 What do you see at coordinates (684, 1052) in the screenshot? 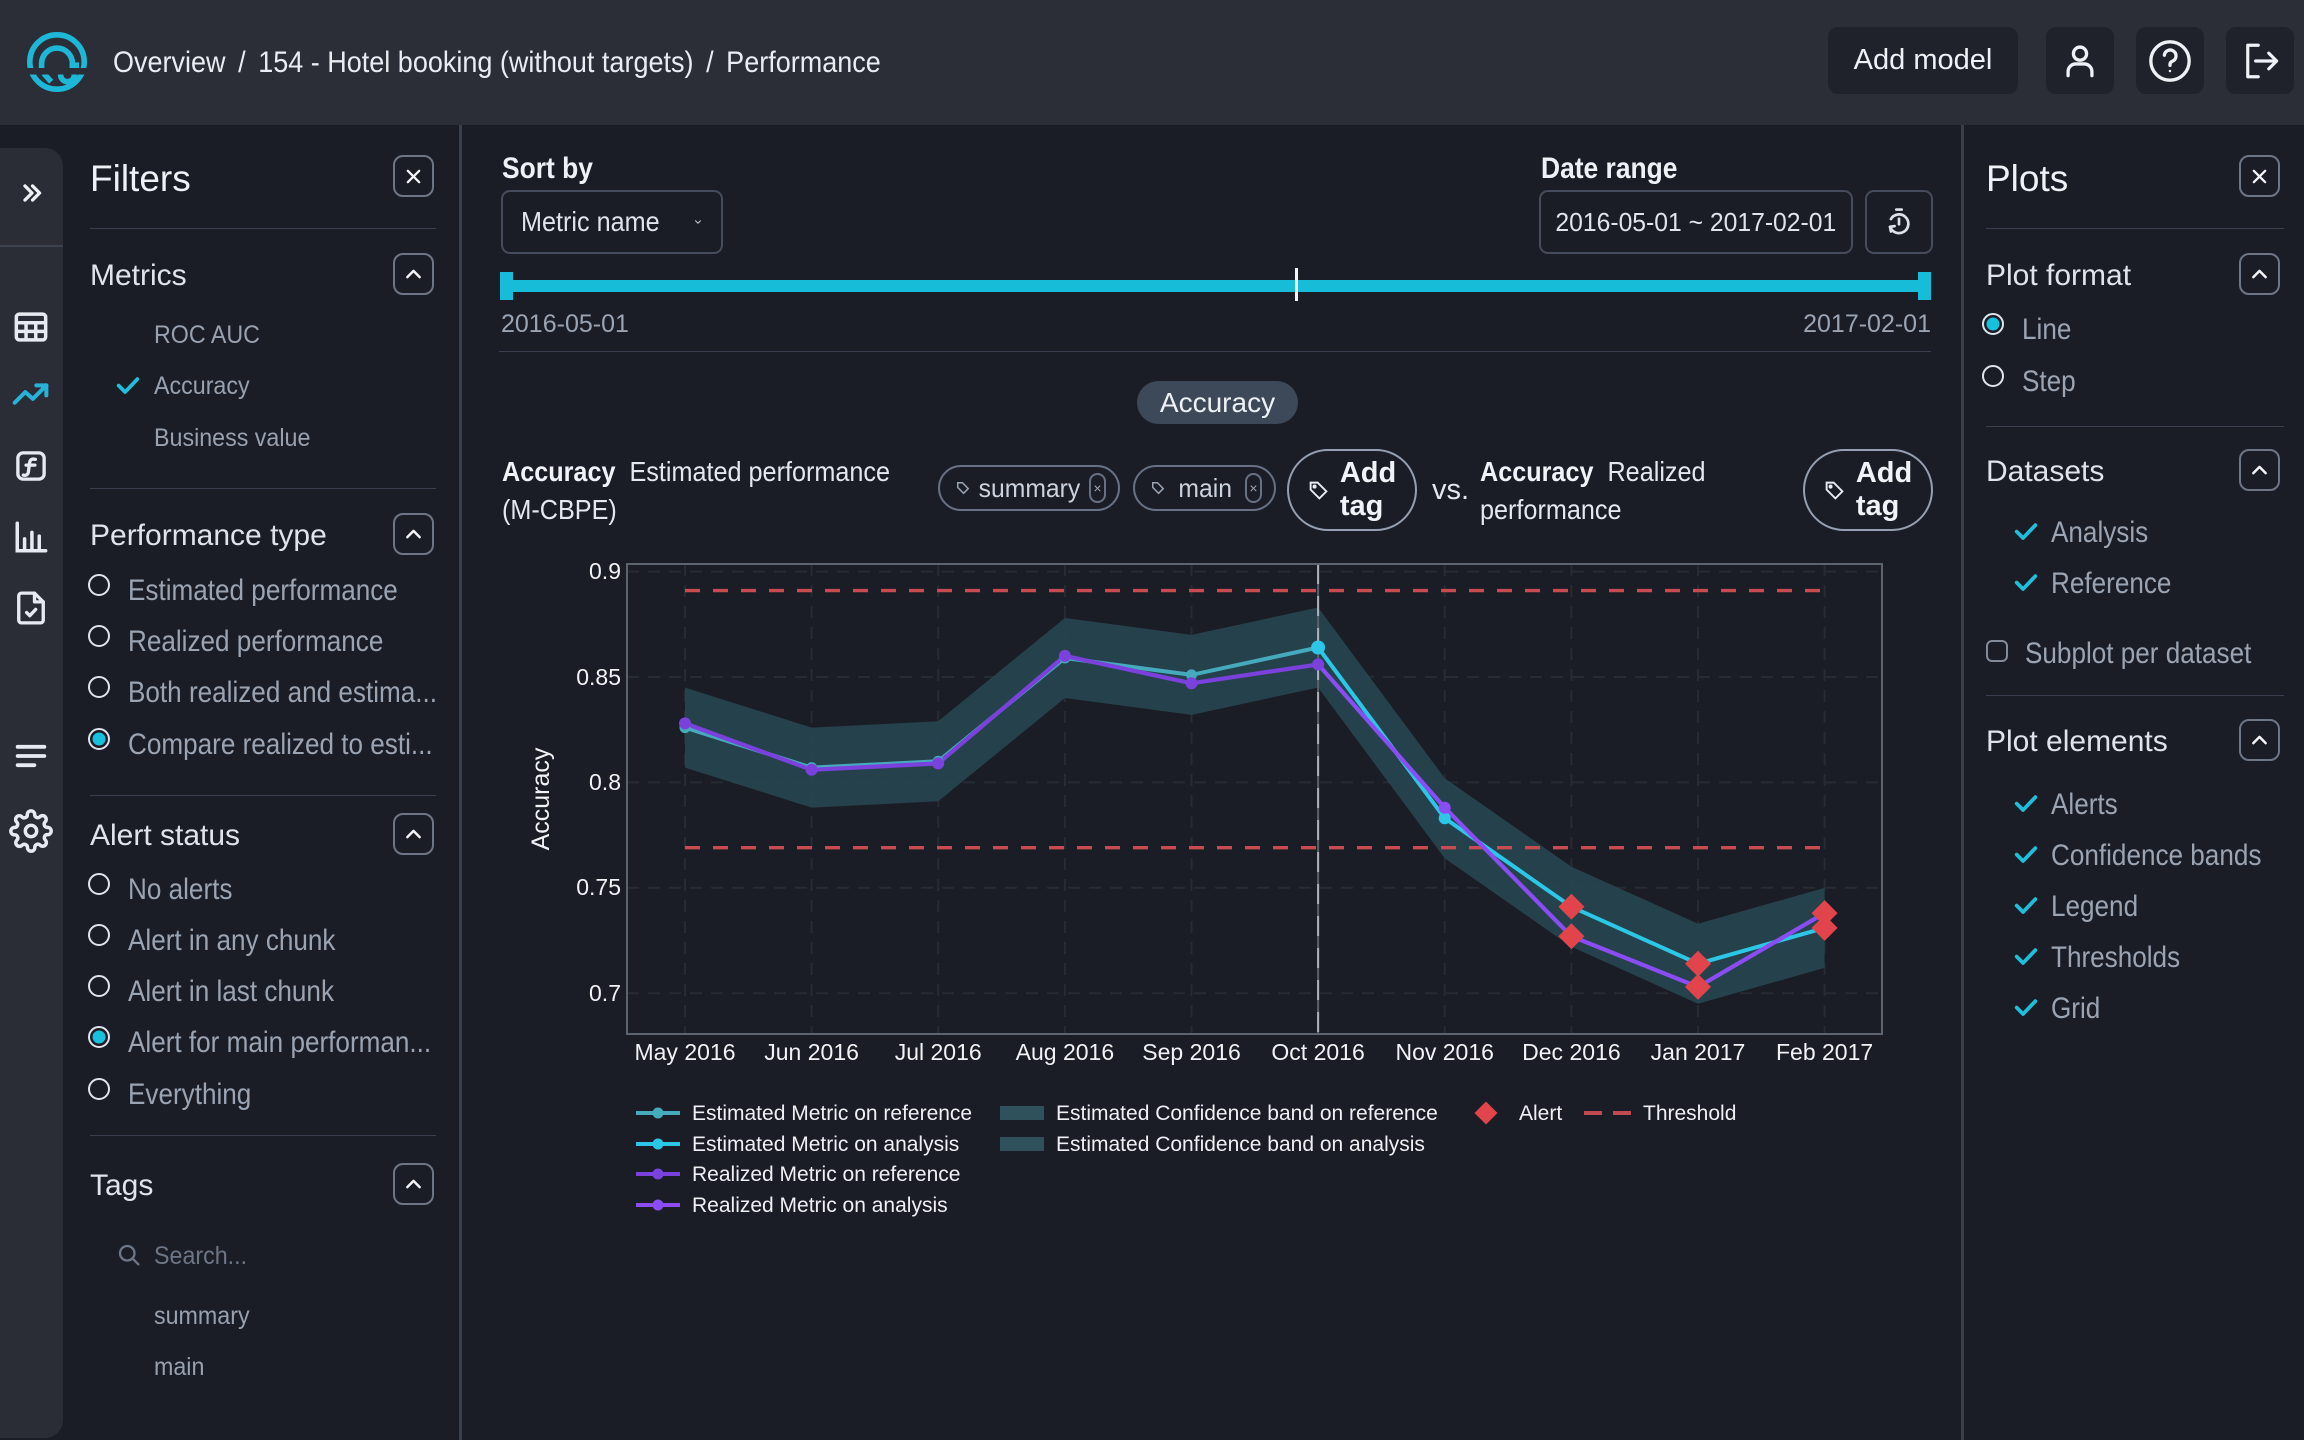
I see `svg-text: May 2016` at bounding box center [684, 1052].